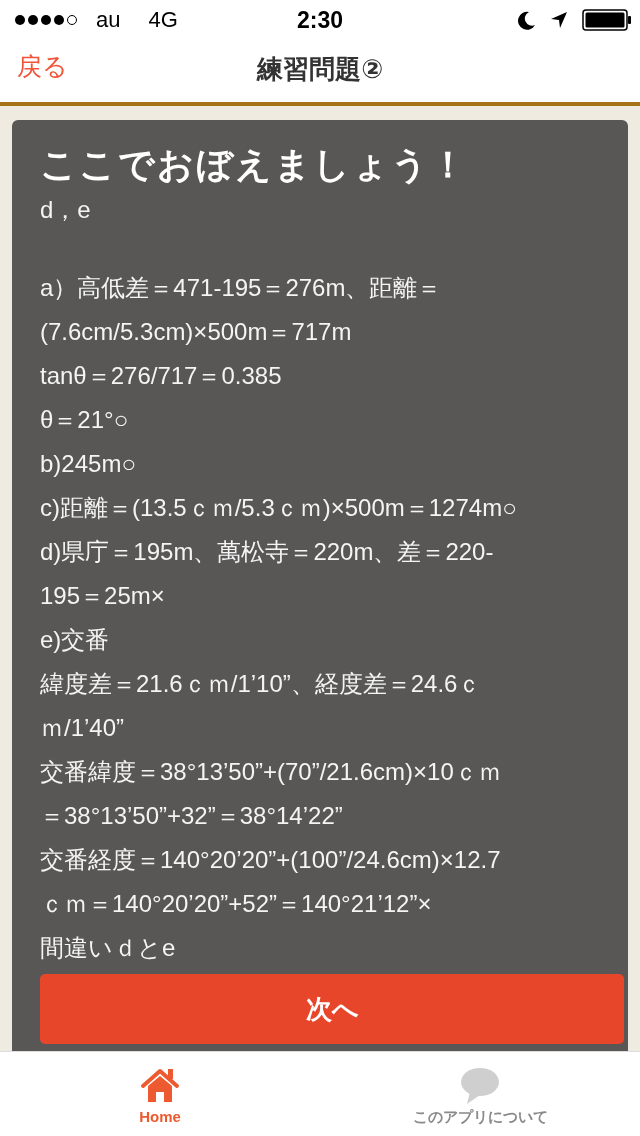  What do you see at coordinates (607, 20) in the screenshot?
I see `battery-icon` at bounding box center [607, 20].